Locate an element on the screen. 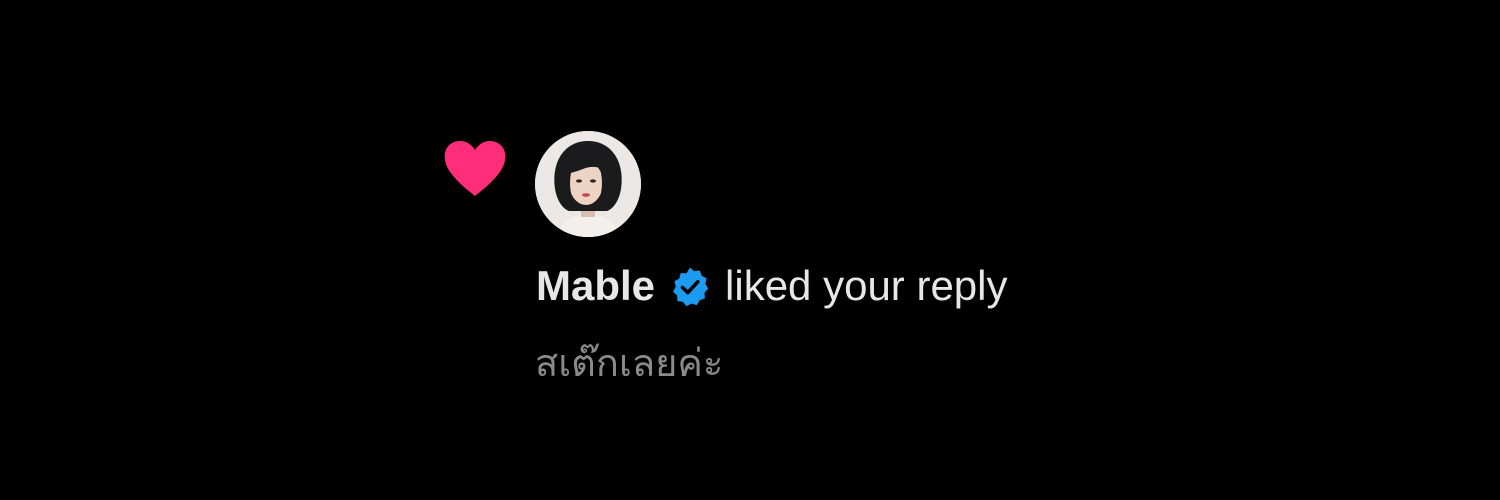 Image resolution: width=1500 pixels, height=500 pixels. reply-excerpt: สเต๊กเลยค่ะ is located at coordinates (629, 362).